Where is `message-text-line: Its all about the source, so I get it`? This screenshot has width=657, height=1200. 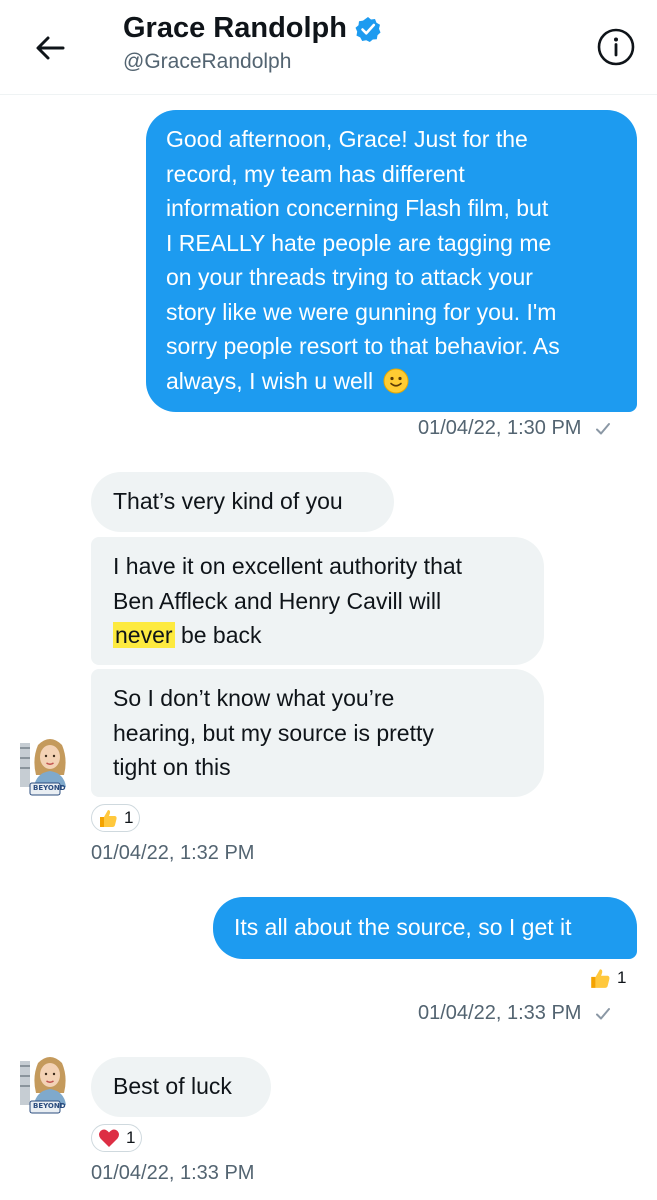
message-text-line: Its all about the source, so I get it is located at coordinates (403, 927).